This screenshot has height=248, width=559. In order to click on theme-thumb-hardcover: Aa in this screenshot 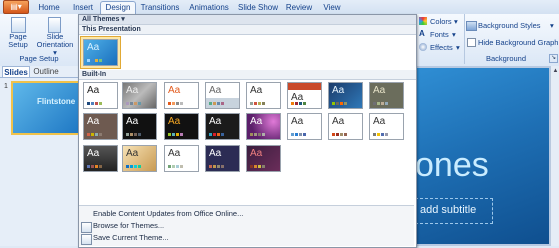, I will do `click(263, 158)`.